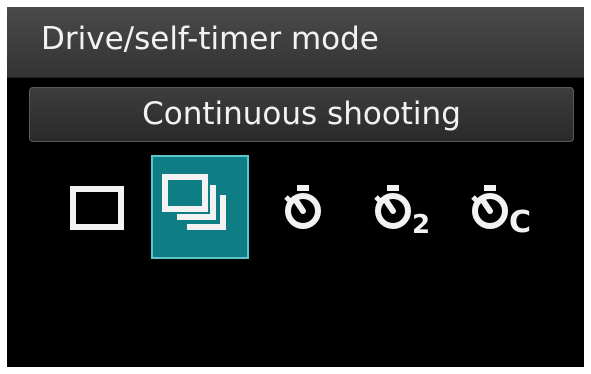  Describe the element at coordinates (421, 225) in the screenshot. I see `timer-suffix: 2` at that location.